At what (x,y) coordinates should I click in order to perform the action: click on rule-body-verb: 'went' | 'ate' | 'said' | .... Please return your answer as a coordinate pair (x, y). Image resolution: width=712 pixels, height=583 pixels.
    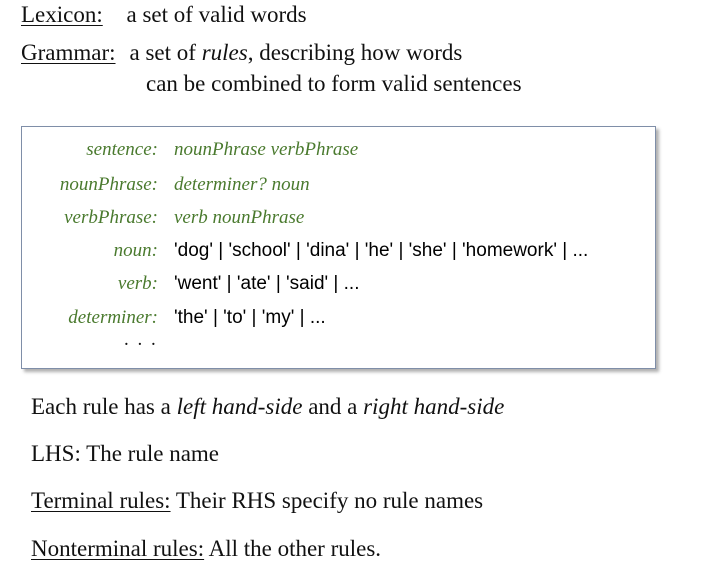
    Looking at the image, I should click on (267, 283).